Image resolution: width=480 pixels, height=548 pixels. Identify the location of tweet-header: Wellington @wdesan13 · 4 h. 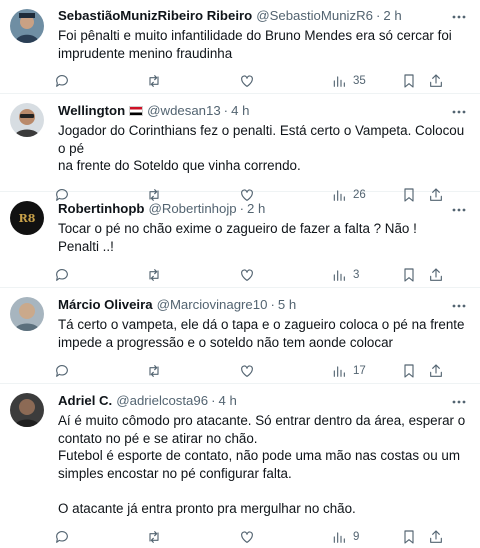
(263, 107).